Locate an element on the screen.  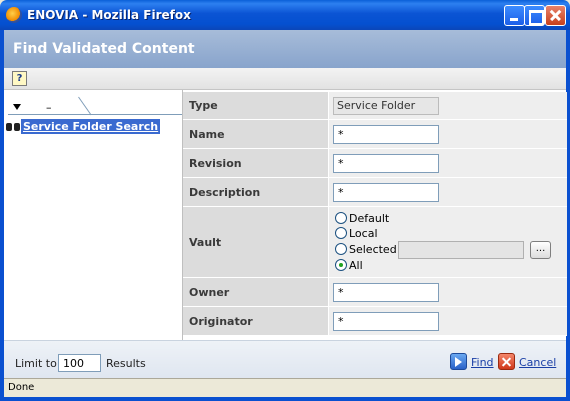
vault-field-cell: Default Local Selected ... All is located at coordinates (448, 242).